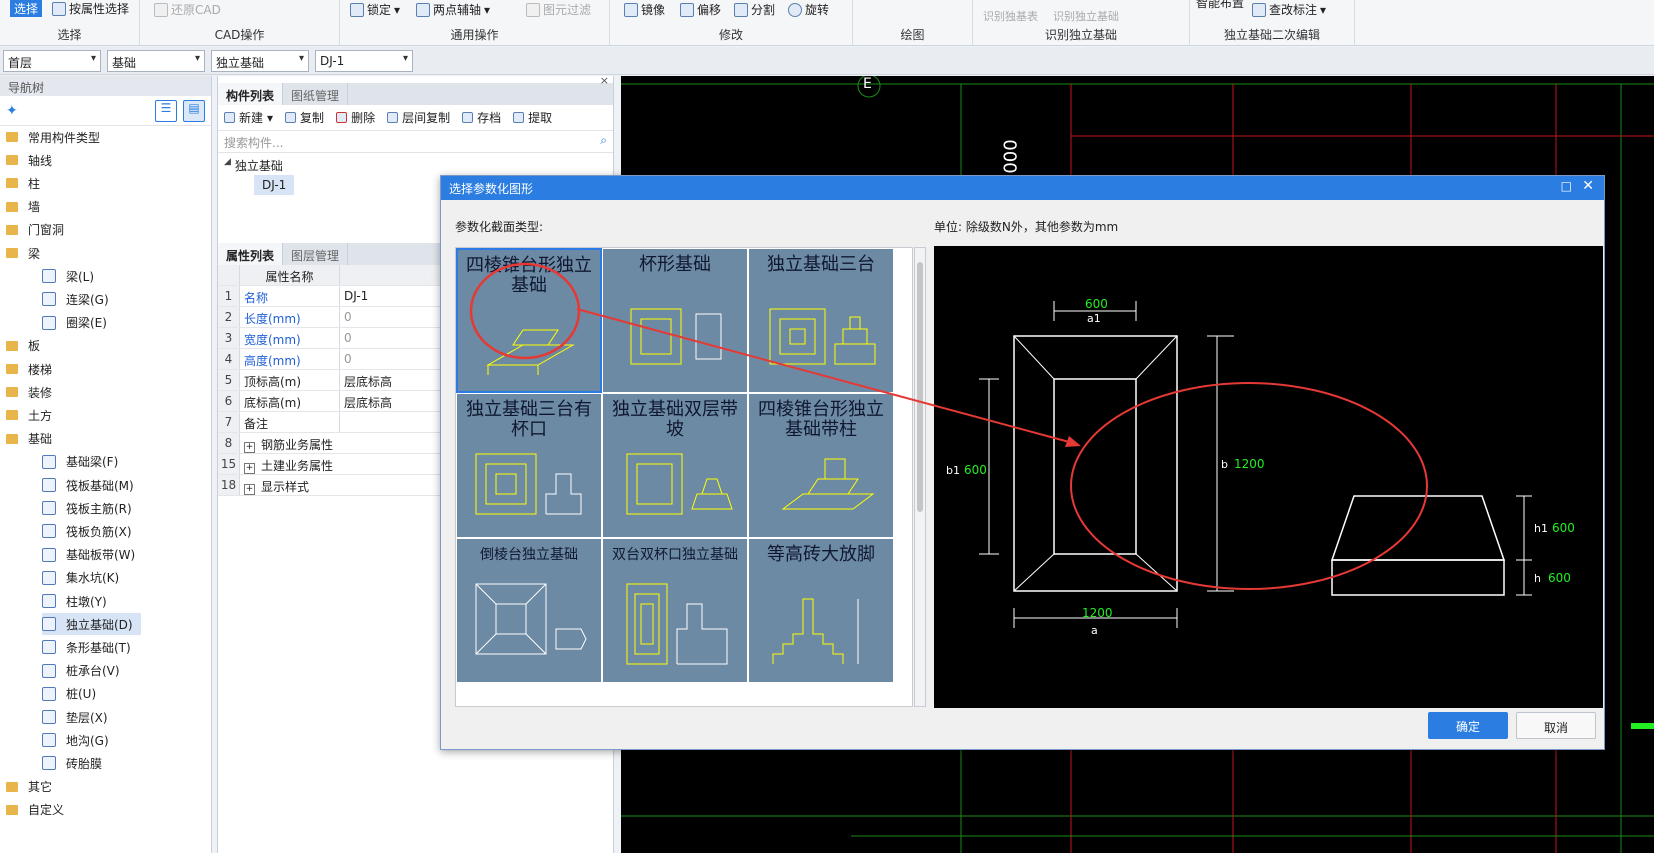 The image size is (1654, 853). Describe the element at coordinates (12, 111) in the screenshot. I see `pin-icon: ✦` at that location.